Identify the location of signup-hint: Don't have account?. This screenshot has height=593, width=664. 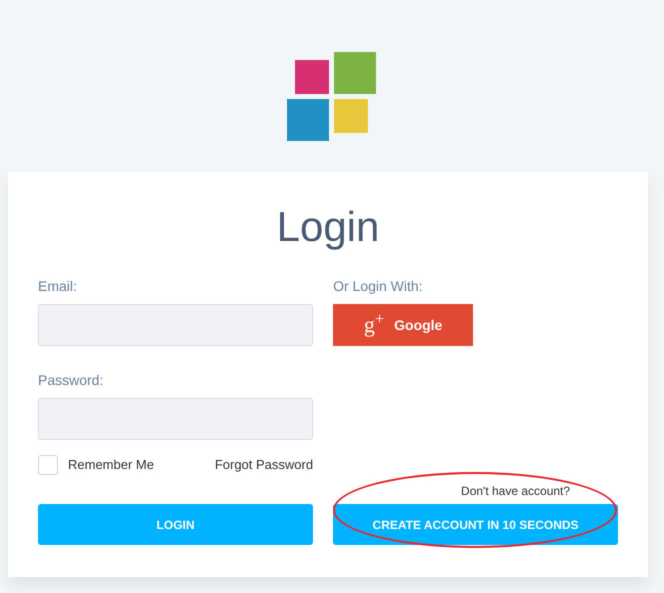
(515, 491).